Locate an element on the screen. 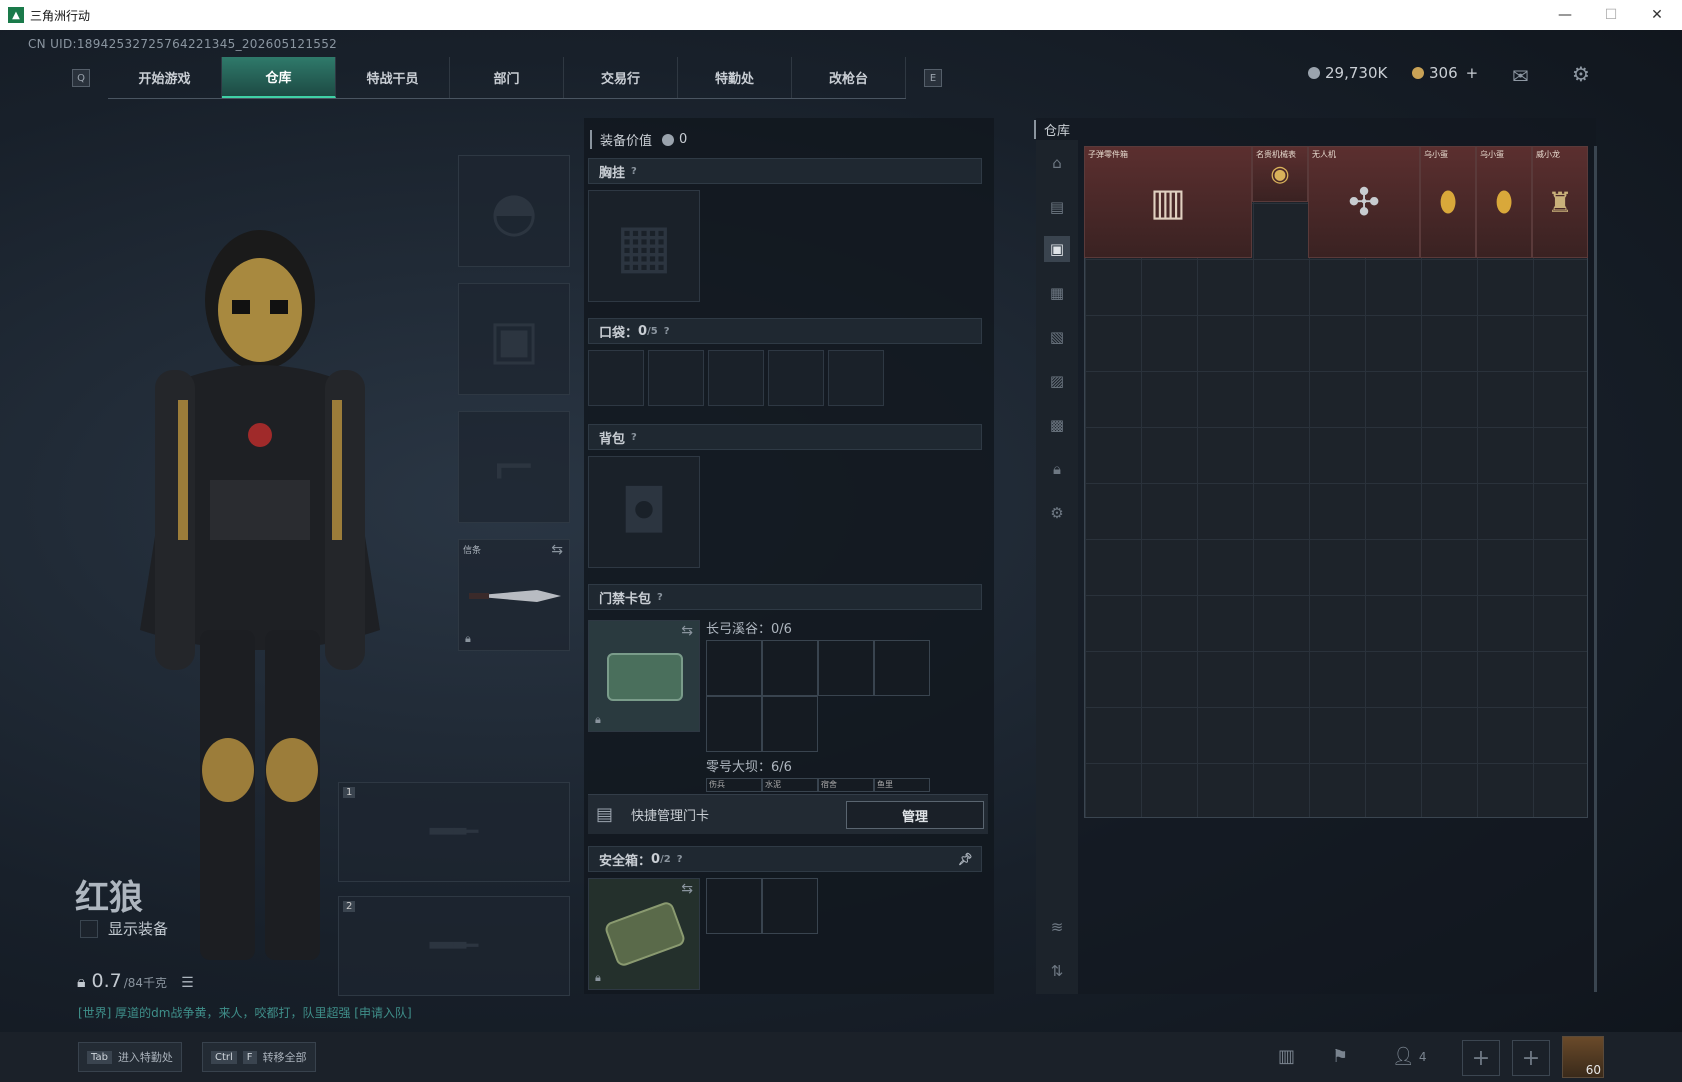 The height and width of the screenshot is (1082, 1682). rifle-icon: ━╾ is located at coordinates (454, 832).